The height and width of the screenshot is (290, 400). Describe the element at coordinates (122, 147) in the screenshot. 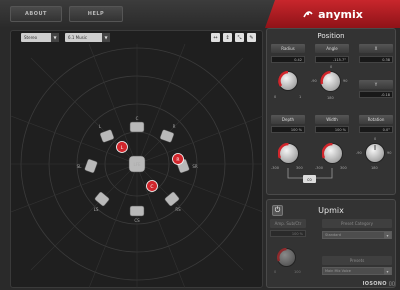

I see `source-L: L` at that location.